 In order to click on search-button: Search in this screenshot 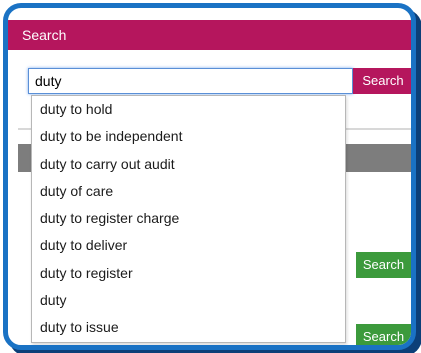, I will do `click(382, 81)`.